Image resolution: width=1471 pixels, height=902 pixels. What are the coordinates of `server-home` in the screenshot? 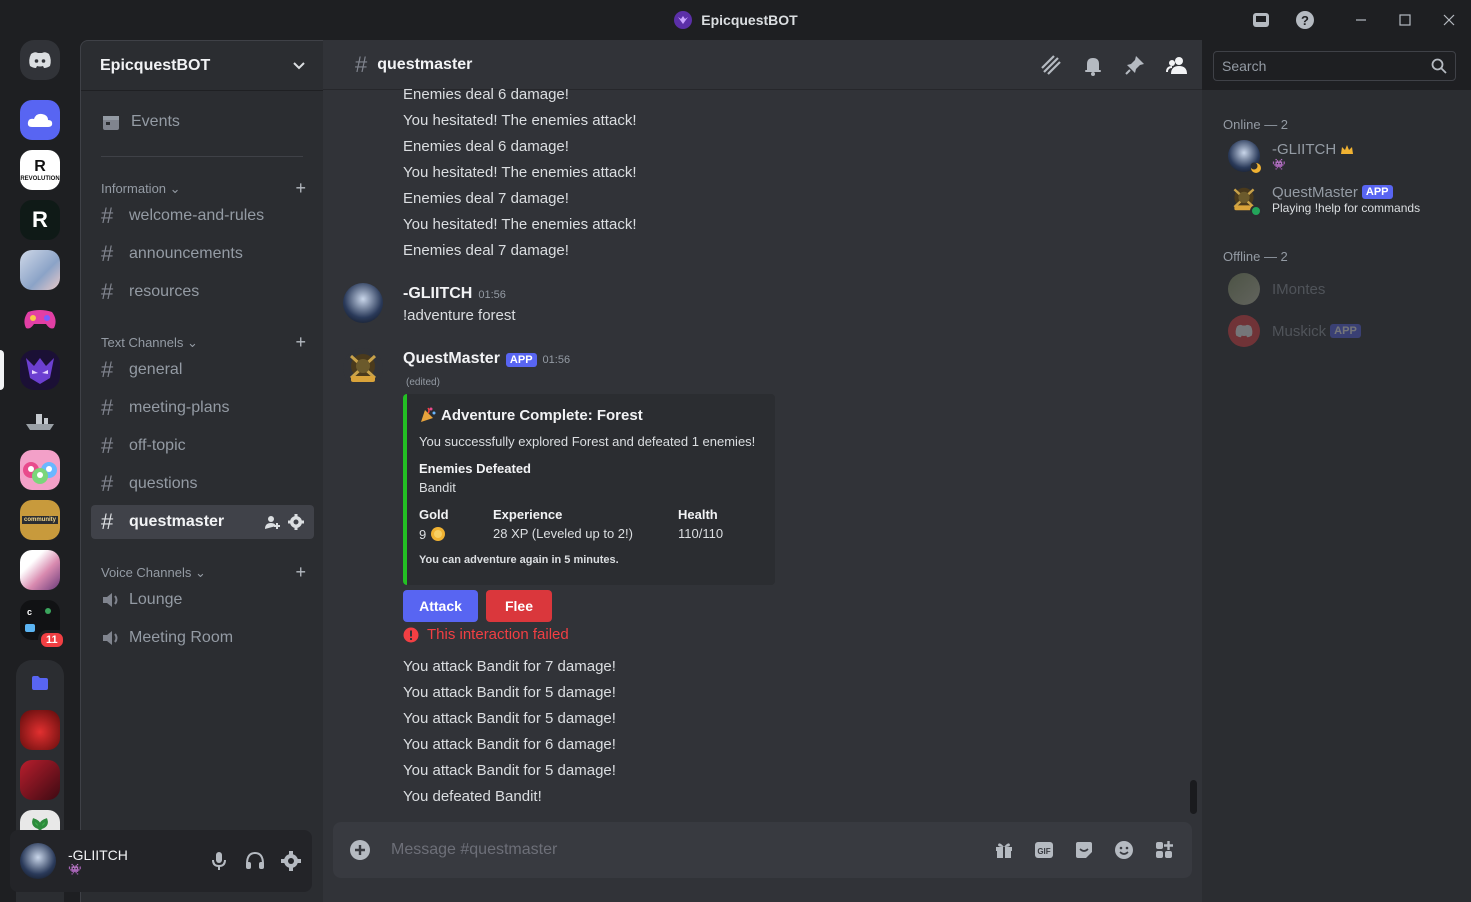 It's located at (40, 60).